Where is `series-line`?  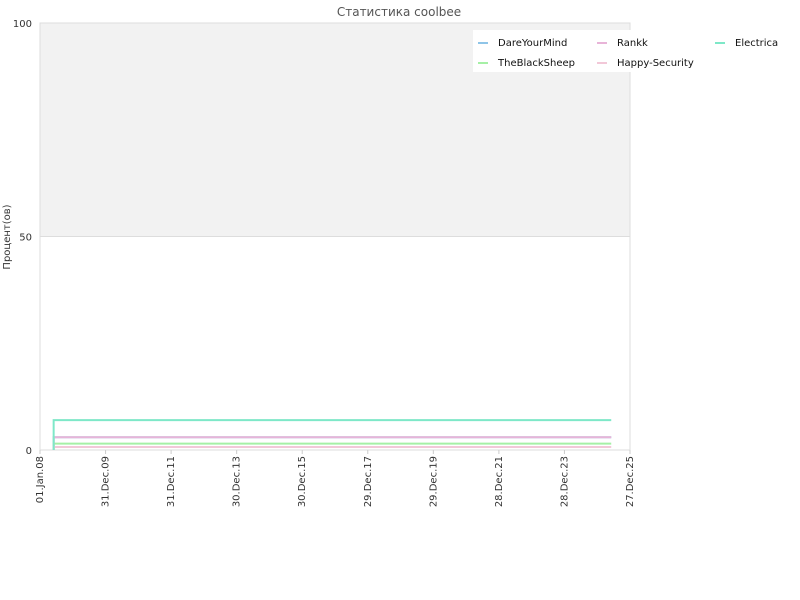 series-line is located at coordinates (332, 434).